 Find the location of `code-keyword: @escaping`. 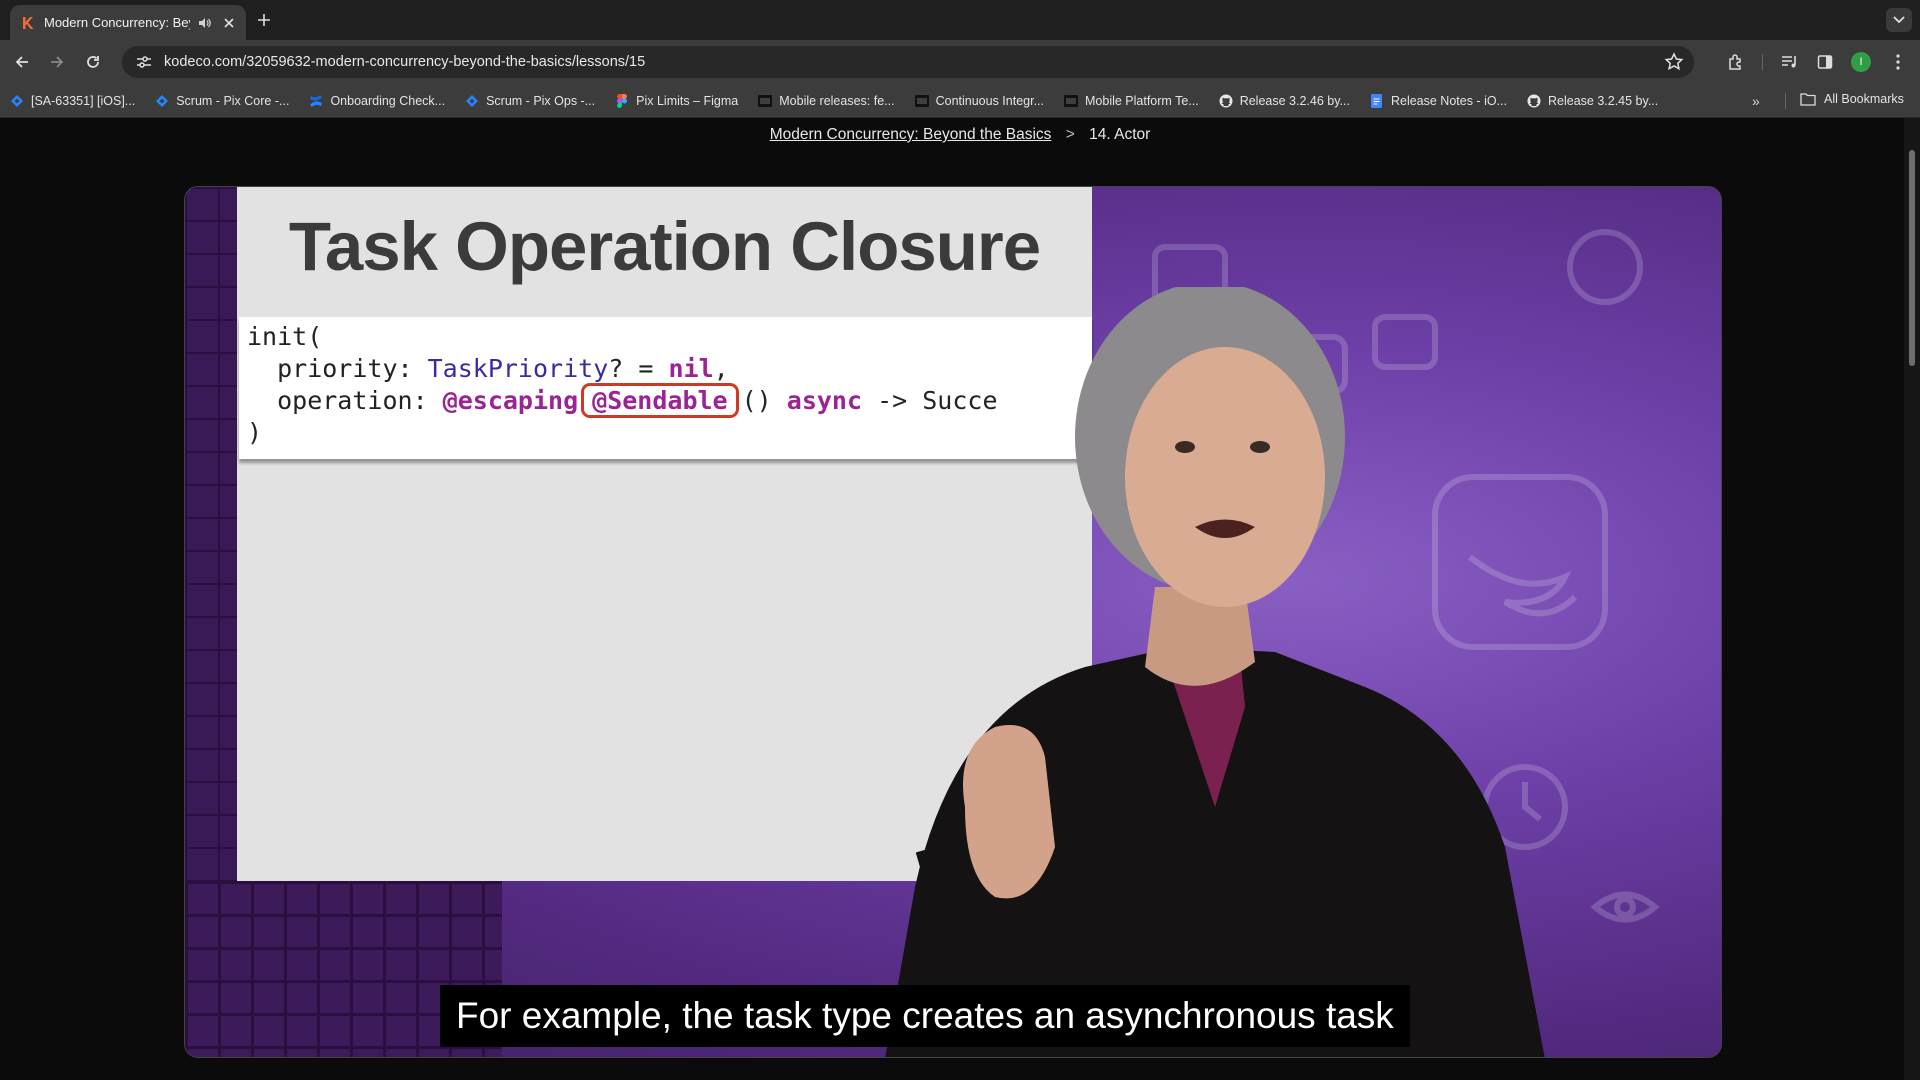

code-keyword: @escaping is located at coordinates (510, 400).